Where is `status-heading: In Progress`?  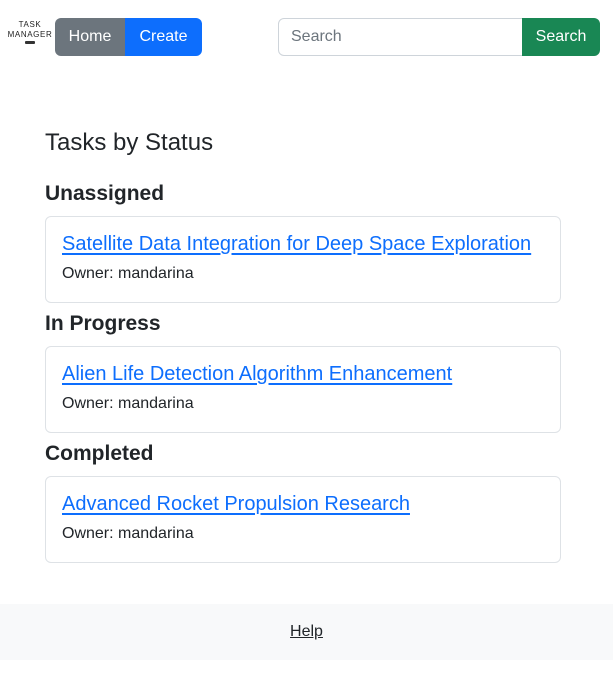
status-heading: In Progress is located at coordinates (103, 323).